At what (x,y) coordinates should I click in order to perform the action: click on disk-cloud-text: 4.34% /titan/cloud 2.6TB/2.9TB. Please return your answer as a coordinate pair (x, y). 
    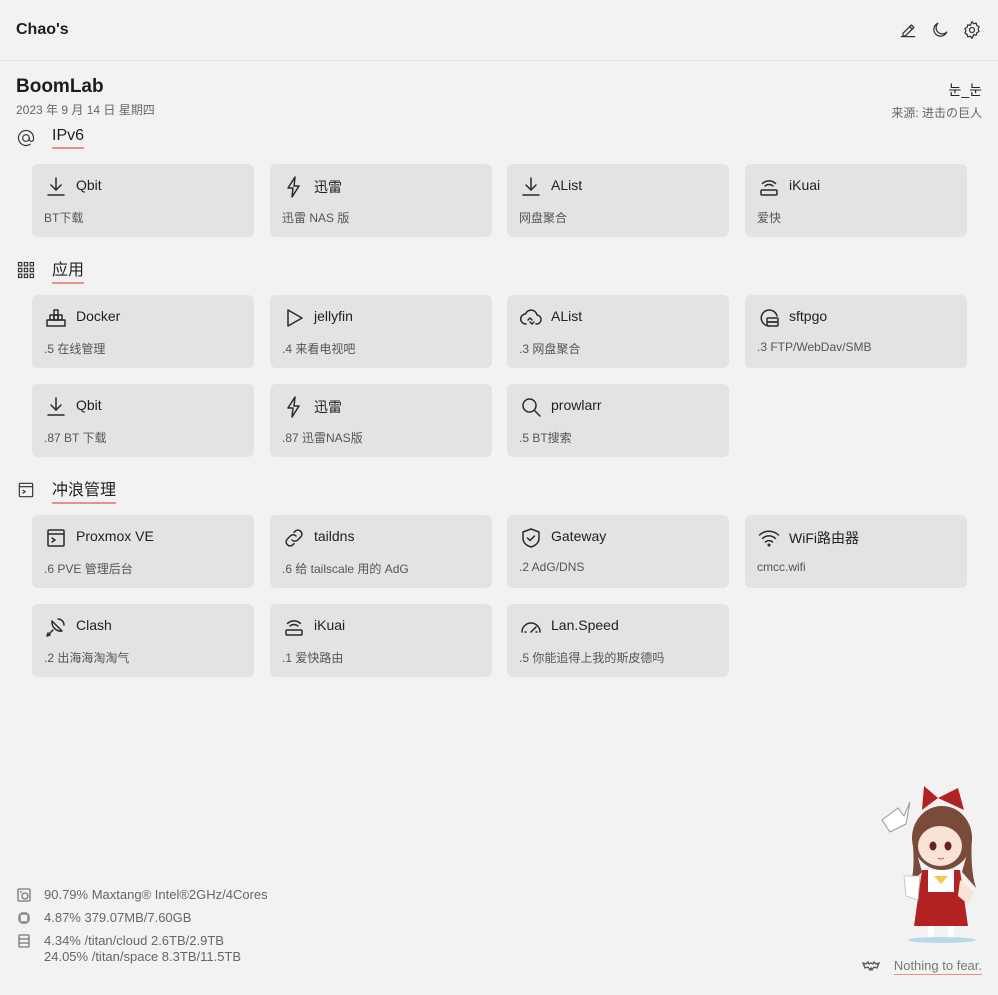
    Looking at the image, I should click on (134, 940).